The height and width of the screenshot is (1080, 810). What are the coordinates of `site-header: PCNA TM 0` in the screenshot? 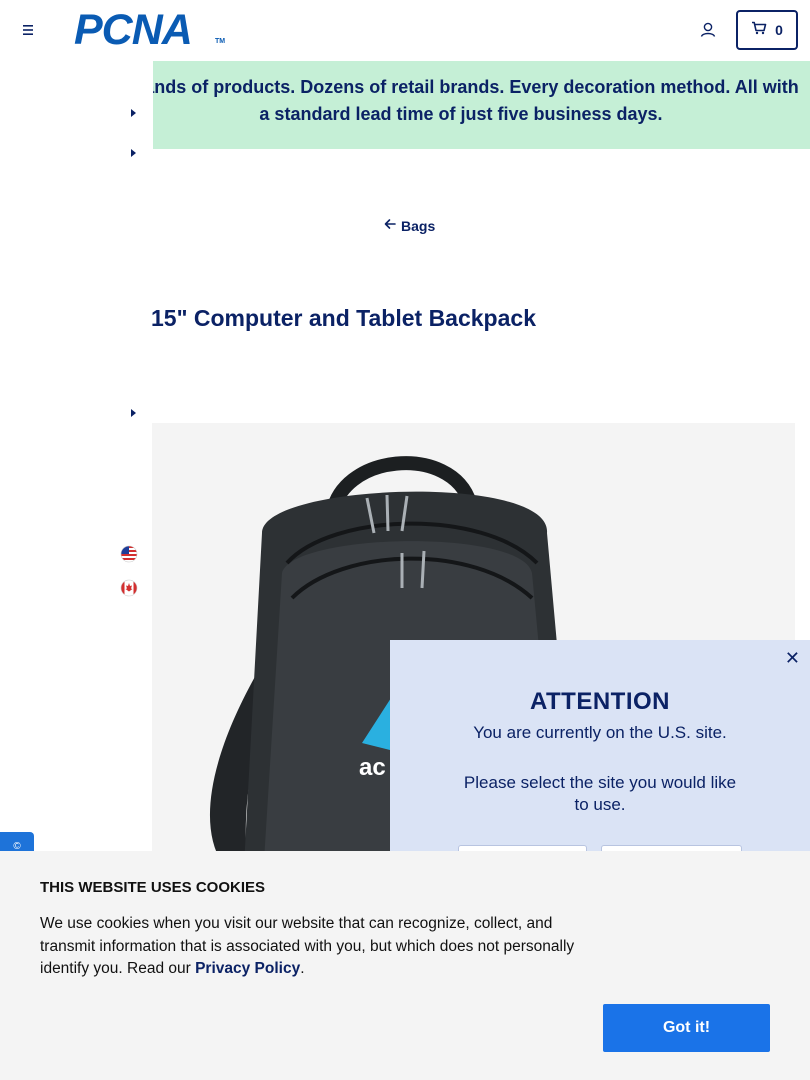 It's located at (405, 30).